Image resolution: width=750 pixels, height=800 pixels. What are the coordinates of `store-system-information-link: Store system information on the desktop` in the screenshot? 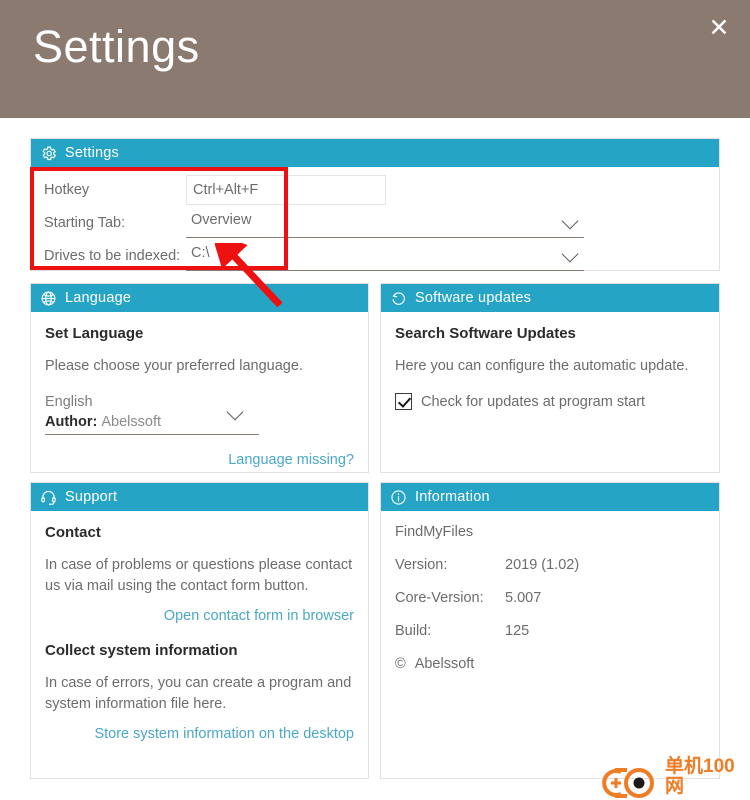 It's located at (199, 734).